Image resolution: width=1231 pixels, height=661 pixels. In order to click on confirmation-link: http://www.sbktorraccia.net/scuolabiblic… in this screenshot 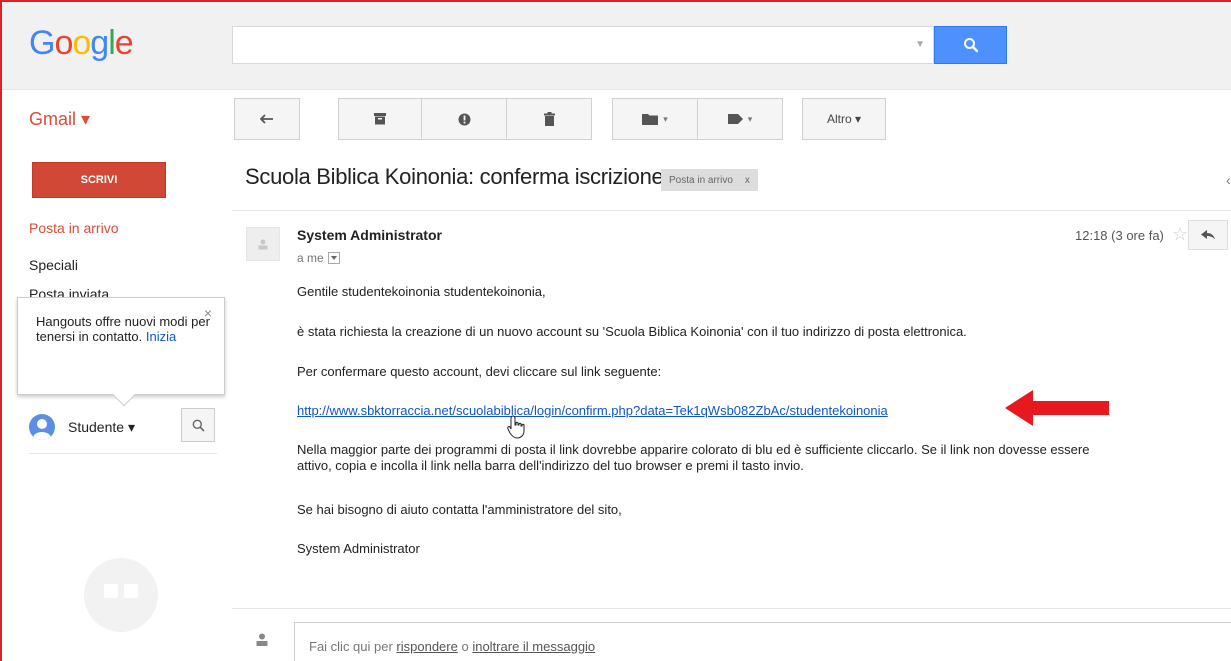, I will do `click(592, 410)`.